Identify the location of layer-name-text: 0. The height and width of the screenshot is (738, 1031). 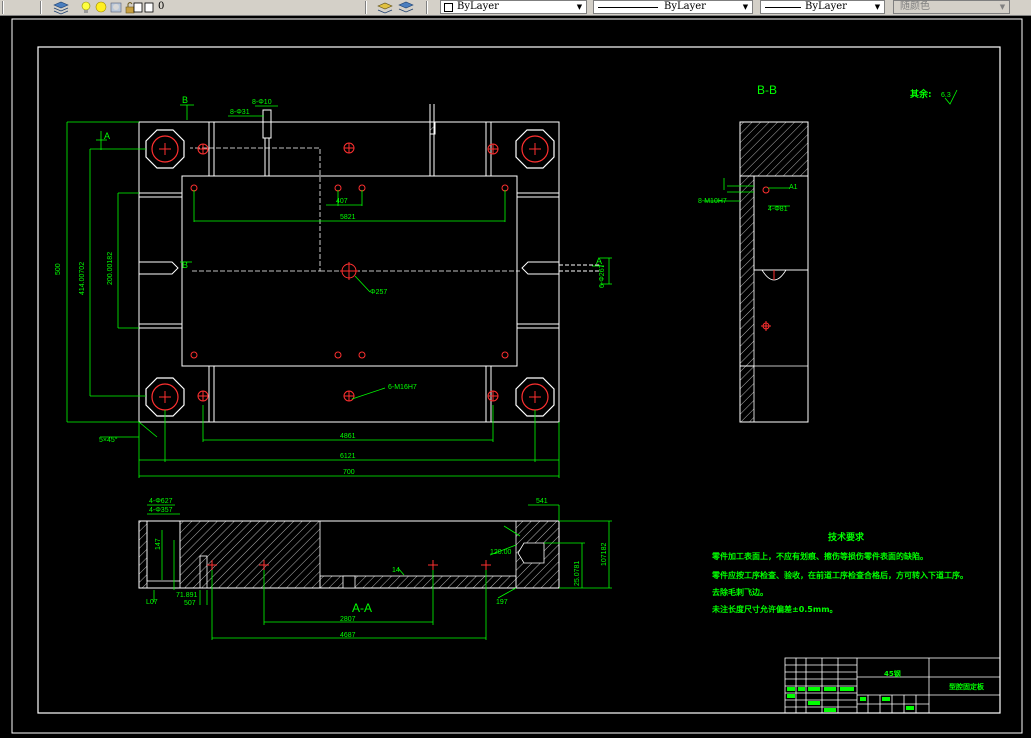
(161, 7).